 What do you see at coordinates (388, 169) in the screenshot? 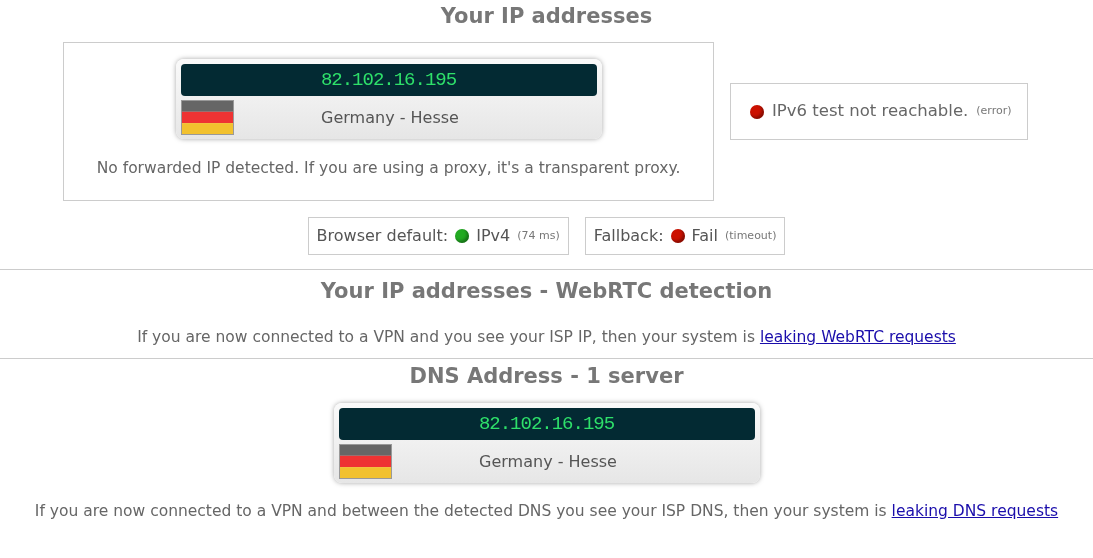
I see `forwarded-note: No forwarded IP detected. If you are using a proxy, it's a transparent proxy.` at bounding box center [388, 169].